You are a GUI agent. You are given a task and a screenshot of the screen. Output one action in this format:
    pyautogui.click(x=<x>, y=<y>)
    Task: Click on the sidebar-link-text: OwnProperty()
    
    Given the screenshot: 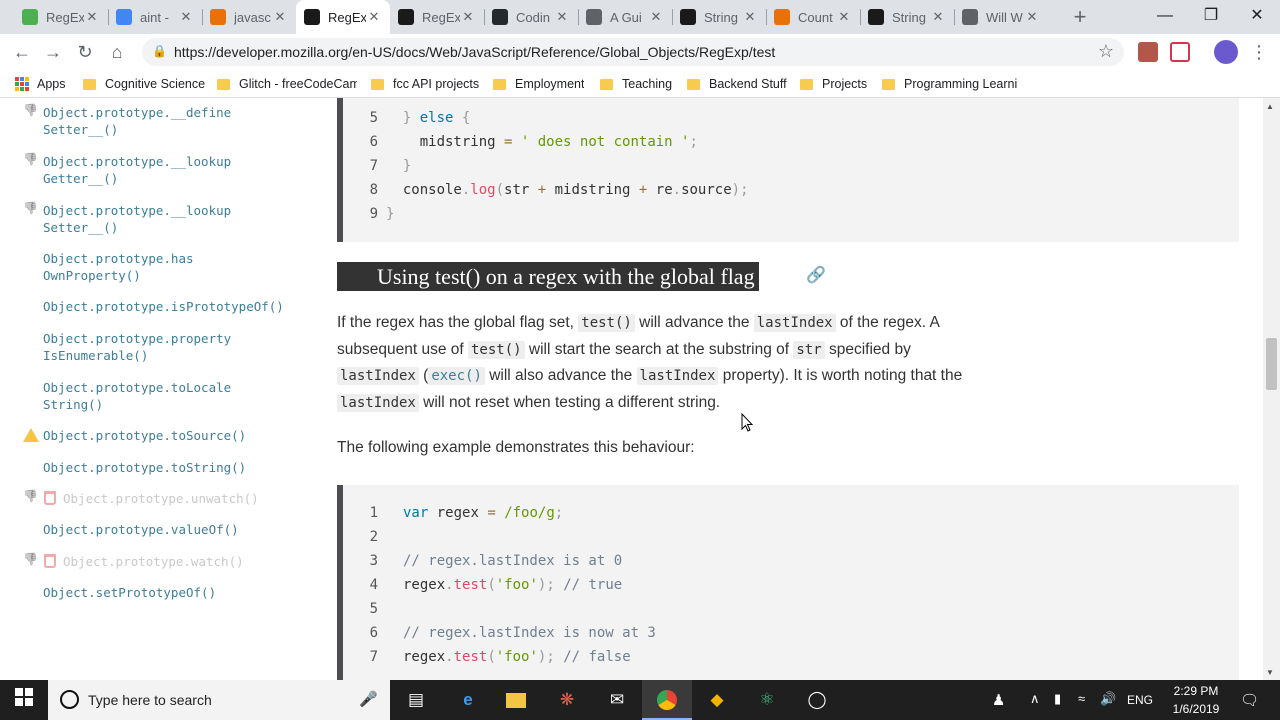 What is the action you would take?
    pyautogui.click(x=92, y=275)
    